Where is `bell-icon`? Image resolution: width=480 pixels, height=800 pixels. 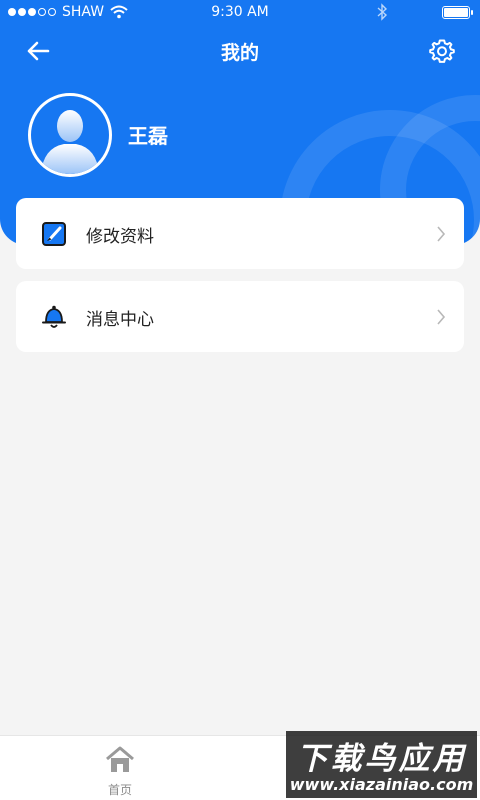 bell-icon is located at coordinates (54, 316).